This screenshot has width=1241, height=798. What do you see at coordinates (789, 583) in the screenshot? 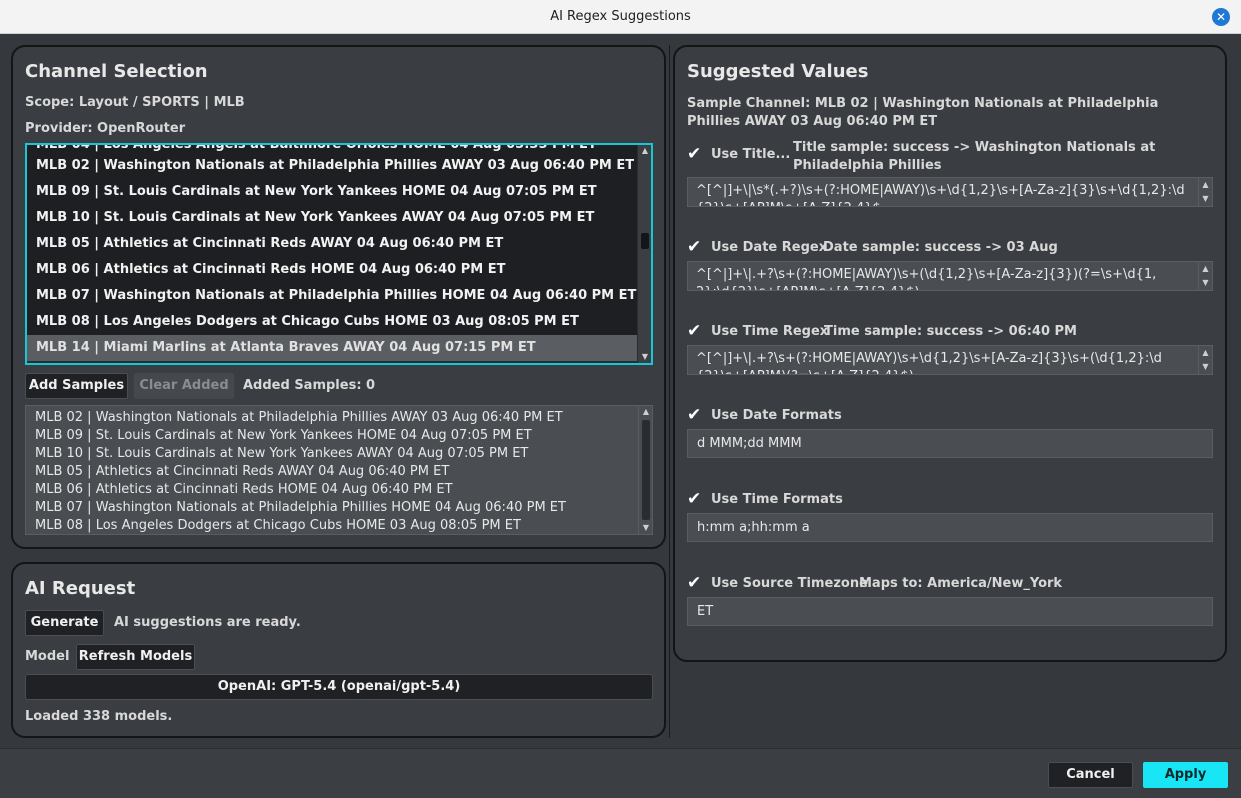
I see `use-source-timezone-checkbox-label: Use Source Timezone` at bounding box center [789, 583].